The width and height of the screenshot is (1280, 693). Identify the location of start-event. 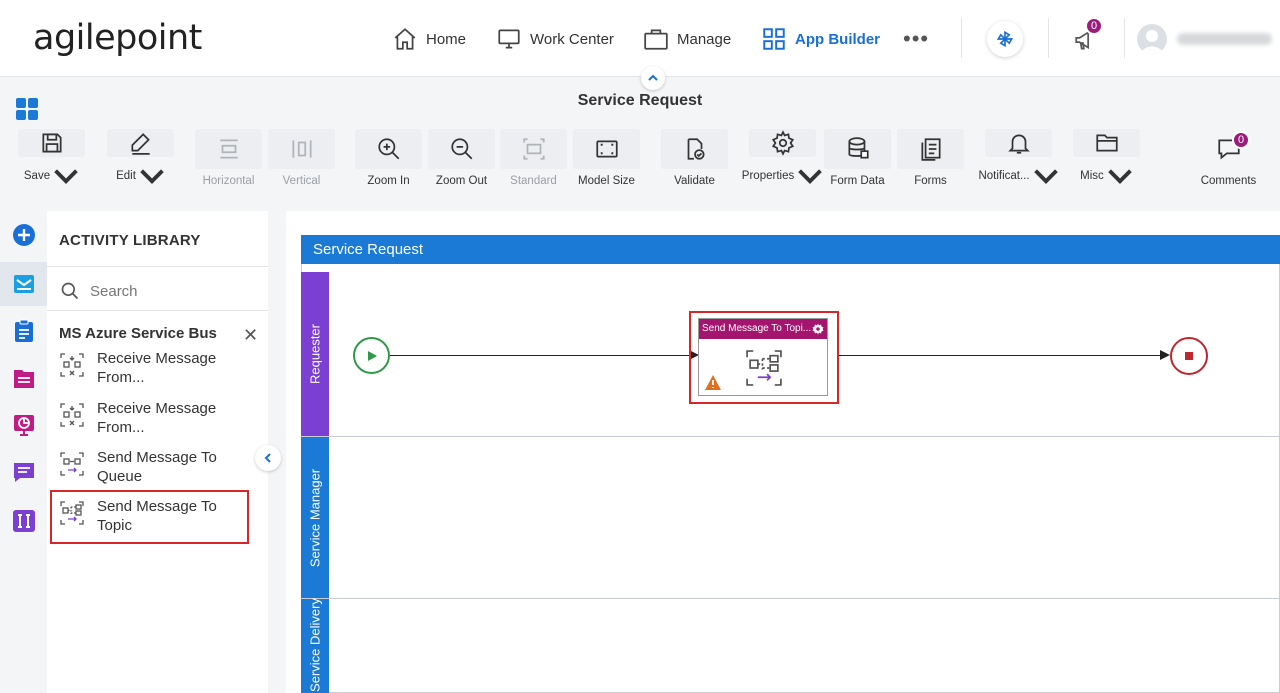
(371, 355).